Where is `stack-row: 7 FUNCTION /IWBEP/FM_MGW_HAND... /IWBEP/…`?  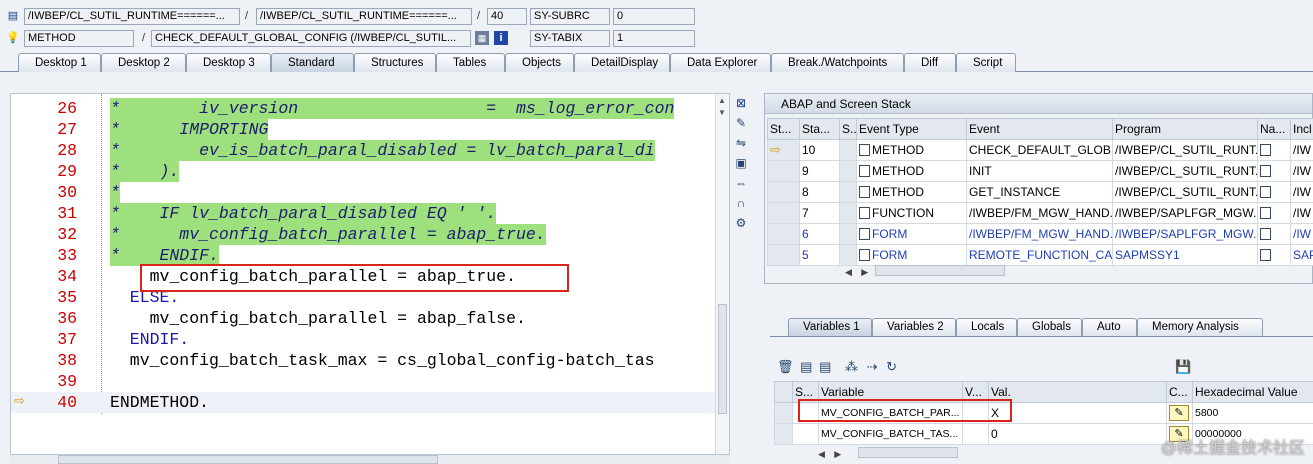 stack-row: 7 FUNCTION /IWBEP/FM_MGW_HAND... /IWBEP/… is located at coordinates (1040, 213).